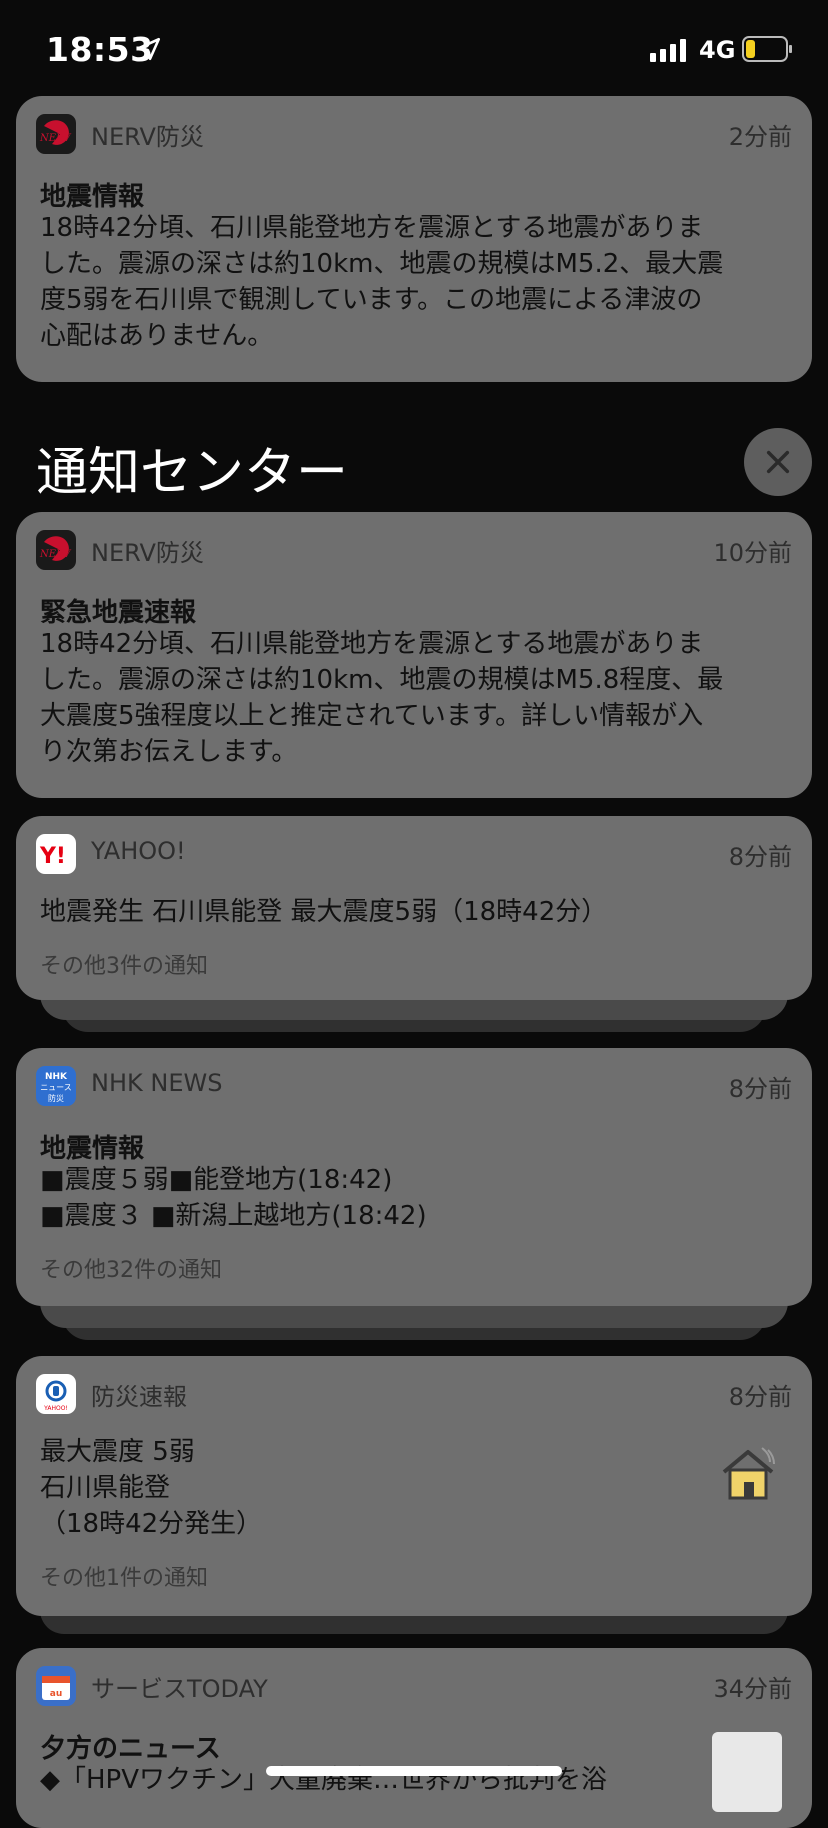 The width and height of the screenshot is (828, 1828). What do you see at coordinates (56, 1077) in the screenshot?
I see `svg-text: NHK` at bounding box center [56, 1077].